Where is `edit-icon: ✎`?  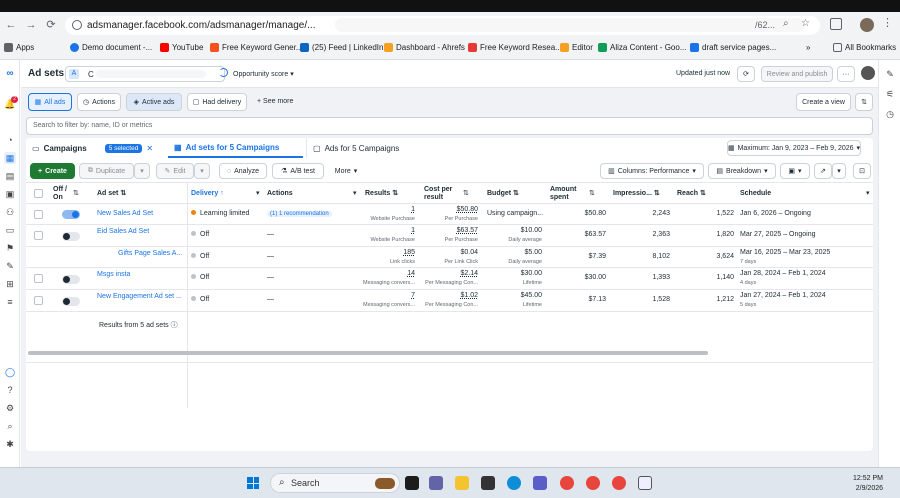
edit-icon: ✎ is located at coordinates (890, 74).